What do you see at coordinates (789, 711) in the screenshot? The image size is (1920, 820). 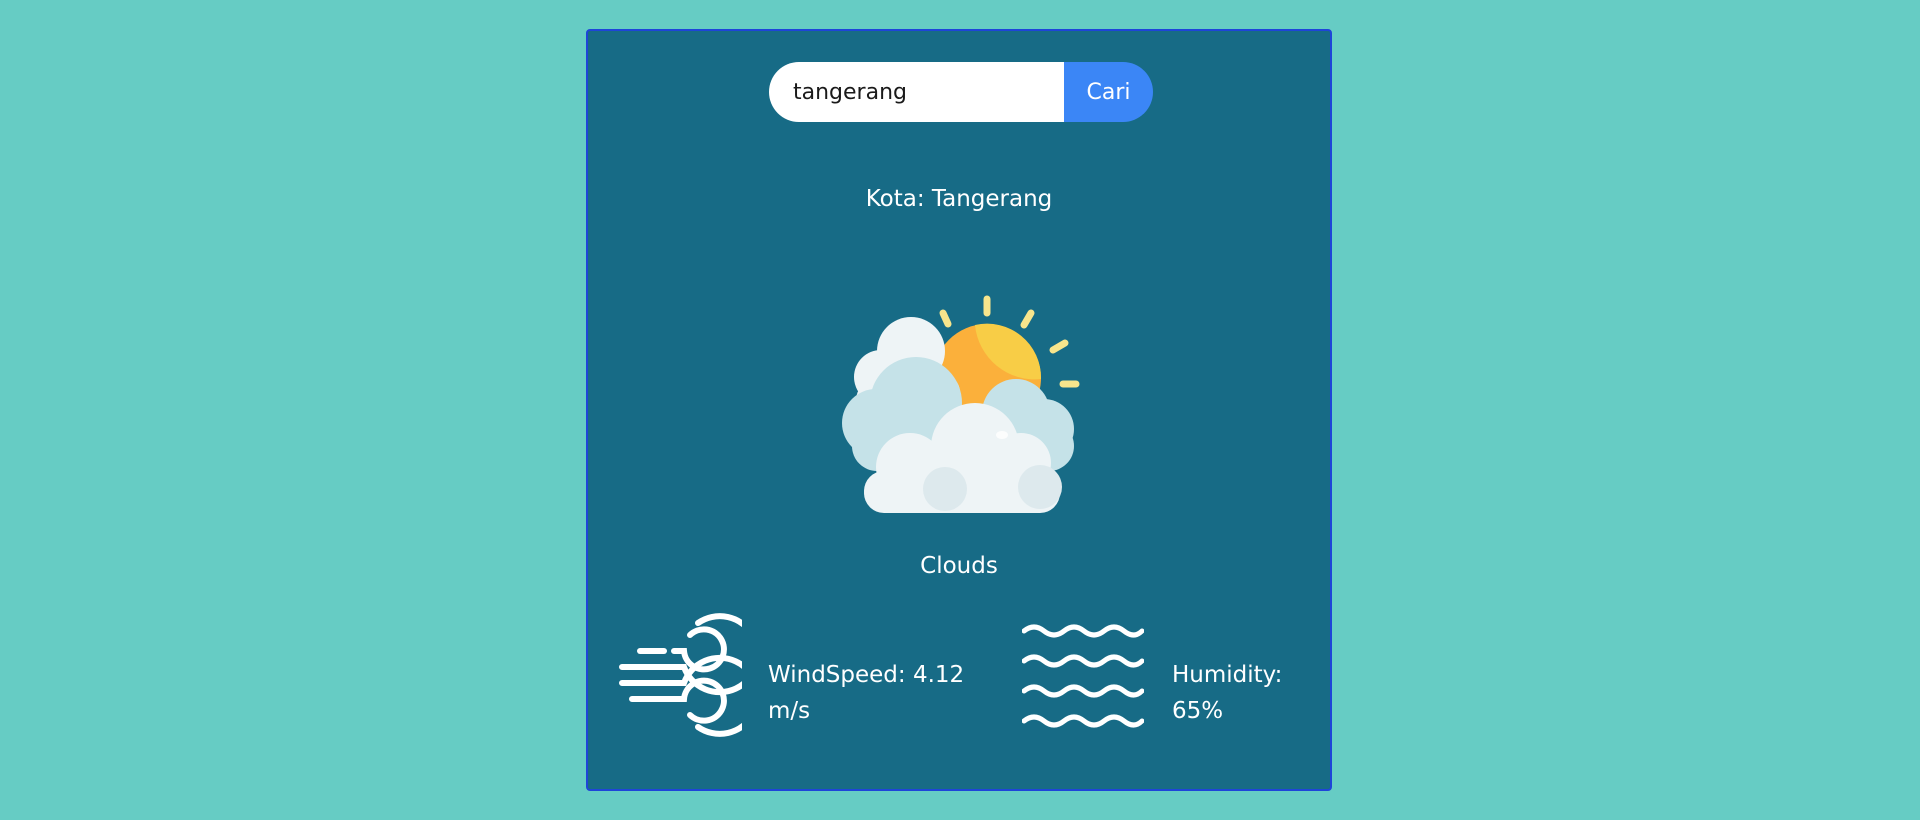 I see `wind-speed-unit: m/s` at bounding box center [789, 711].